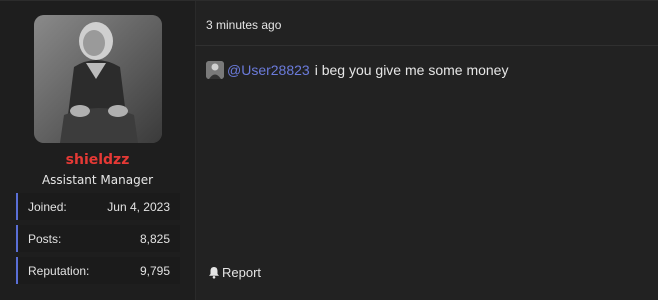  What do you see at coordinates (98, 238) in the screenshot?
I see `stat-posts: Posts: 8,825` at bounding box center [98, 238].